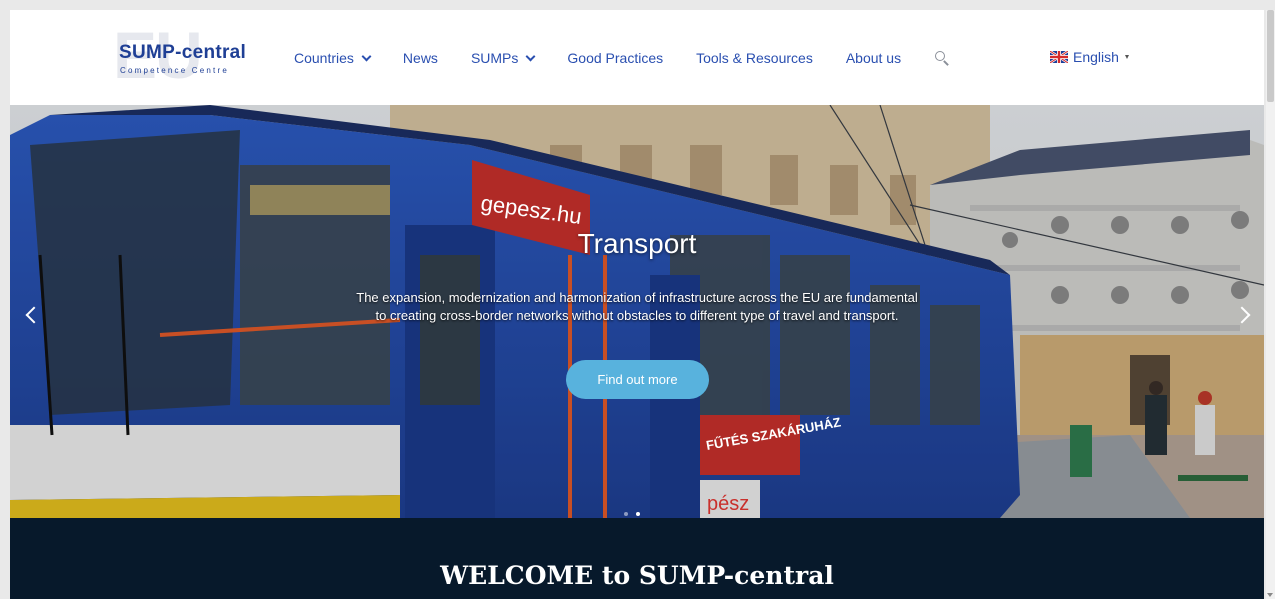 The height and width of the screenshot is (599, 1275). I want to click on carousel-dot, so click(626, 514).